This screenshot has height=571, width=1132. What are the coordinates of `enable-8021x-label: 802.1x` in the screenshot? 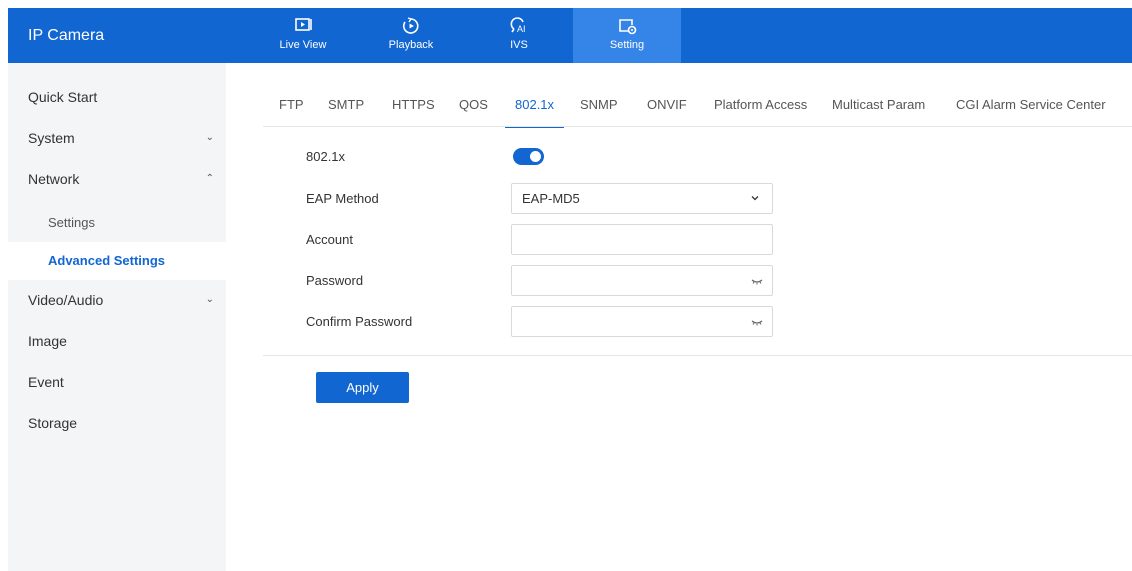 It's located at (326, 156).